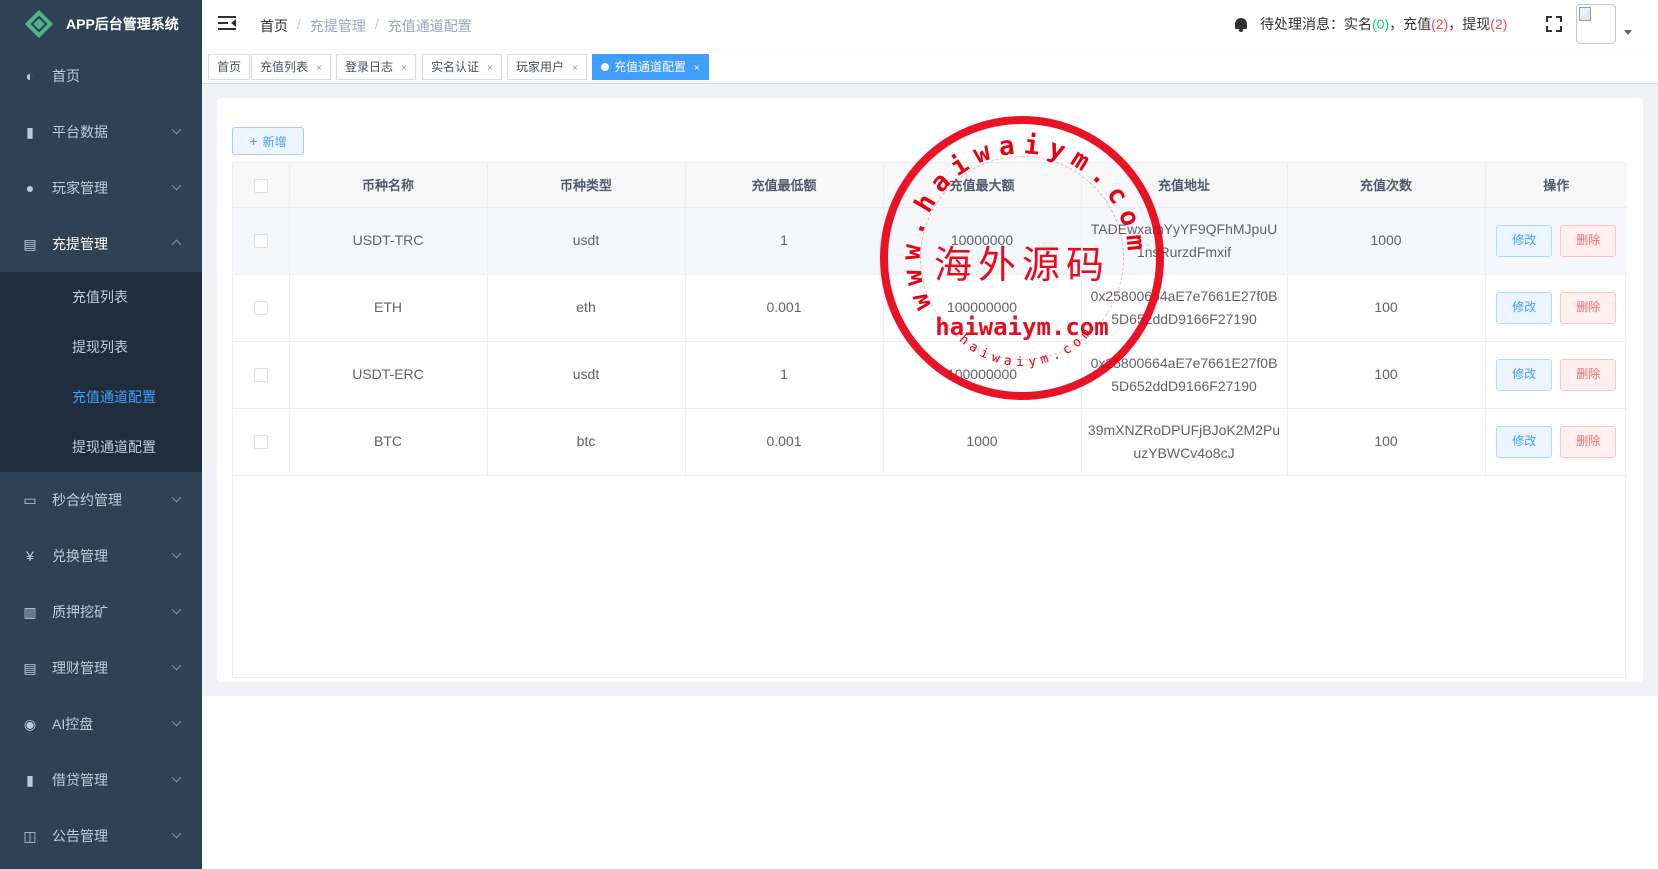 The height and width of the screenshot is (869, 1658). I want to click on bar-chart-icon: ▥, so click(30, 611).